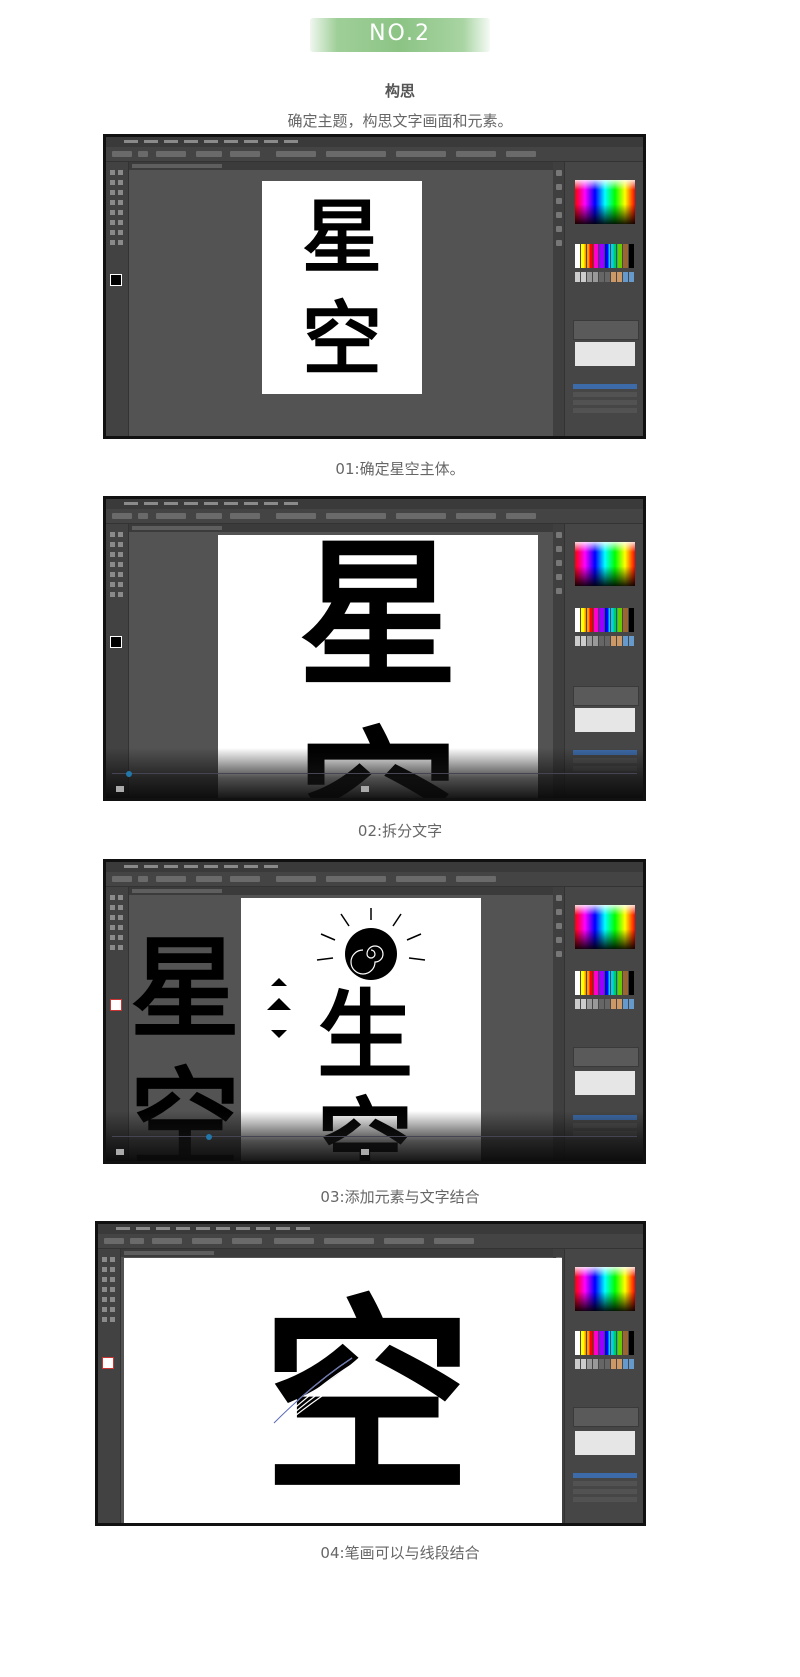  What do you see at coordinates (342, 287) in the screenshot?
I see `artboard: 星 空` at bounding box center [342, 287].